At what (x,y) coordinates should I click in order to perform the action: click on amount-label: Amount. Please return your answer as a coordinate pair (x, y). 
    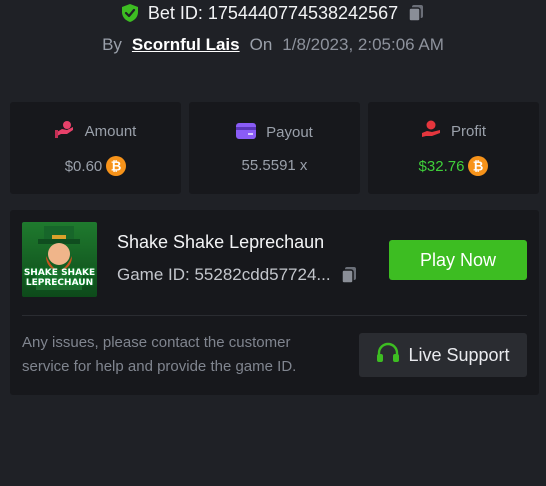
    Looking at the image, I should click on (110, 131).